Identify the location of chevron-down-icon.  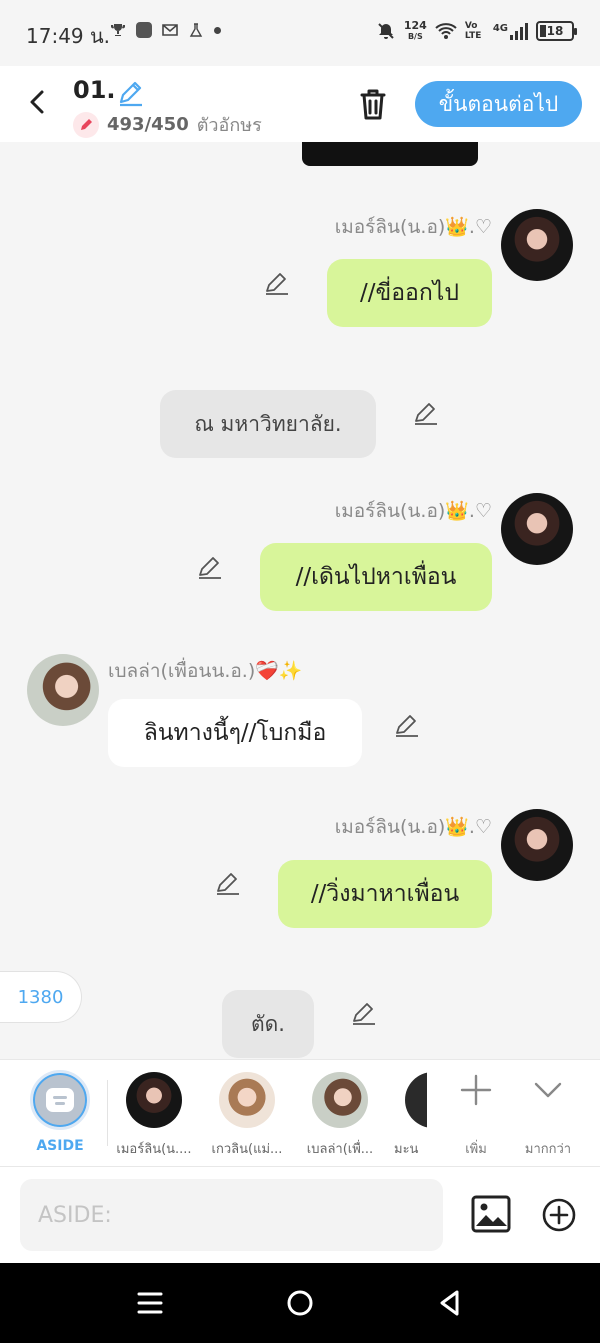
(548, 1090).